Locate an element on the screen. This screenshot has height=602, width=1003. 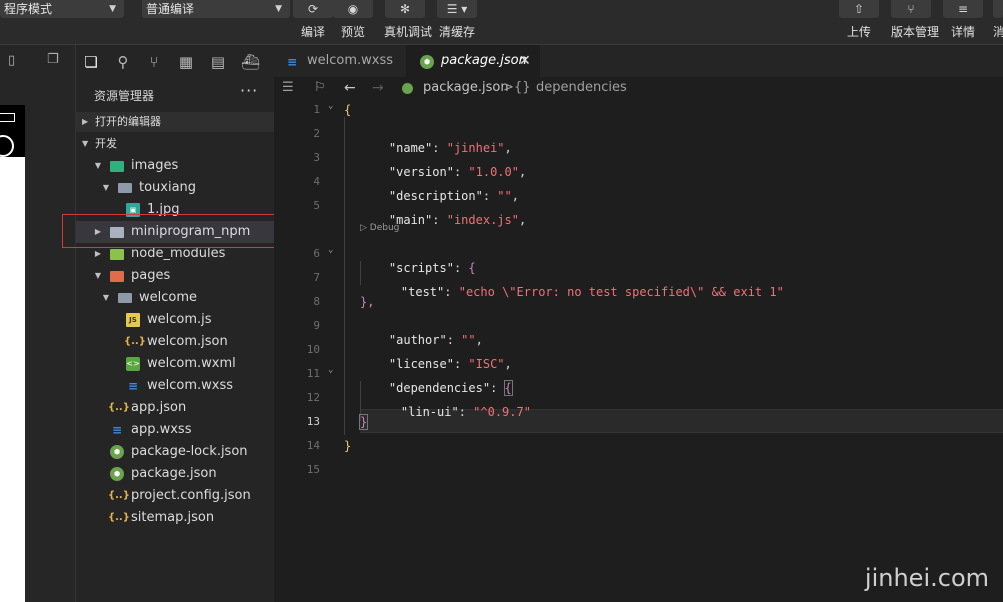
tab-package-json: ⬢ package.json ✕ is located at coordinates (473, 61).